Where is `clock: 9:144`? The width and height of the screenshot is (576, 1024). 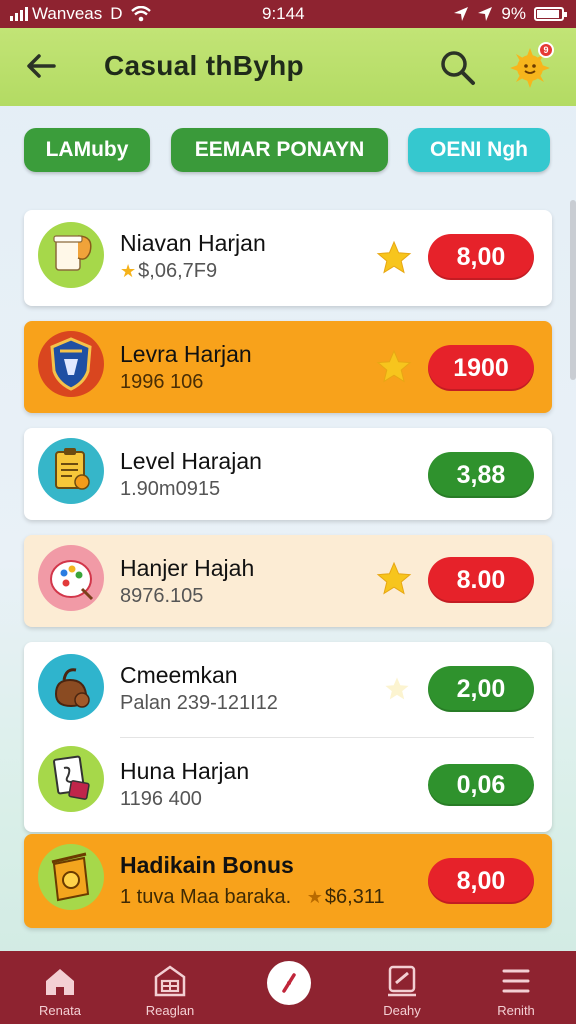
clock: 9:144 is located at coordinates (283, 13).